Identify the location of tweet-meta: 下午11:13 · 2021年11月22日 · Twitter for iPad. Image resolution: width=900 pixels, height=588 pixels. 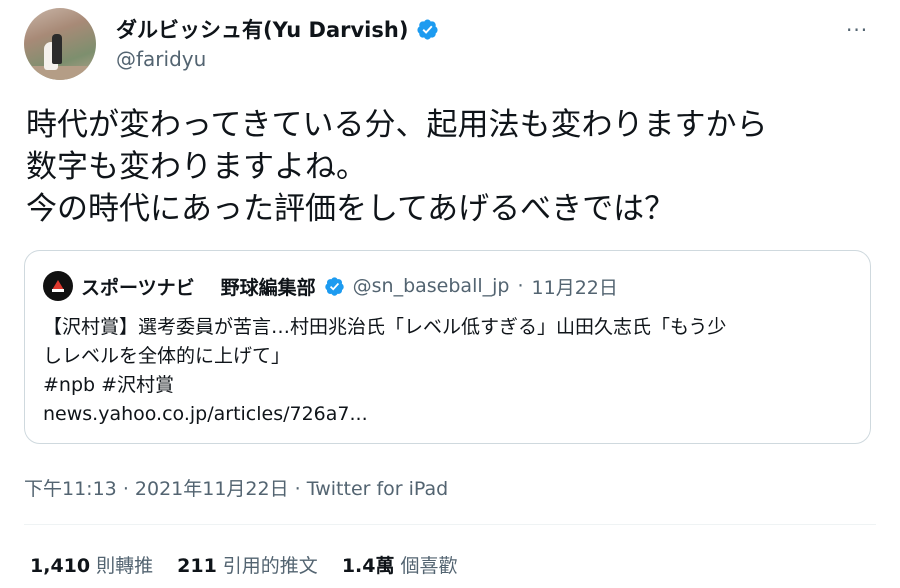
(236, 487).